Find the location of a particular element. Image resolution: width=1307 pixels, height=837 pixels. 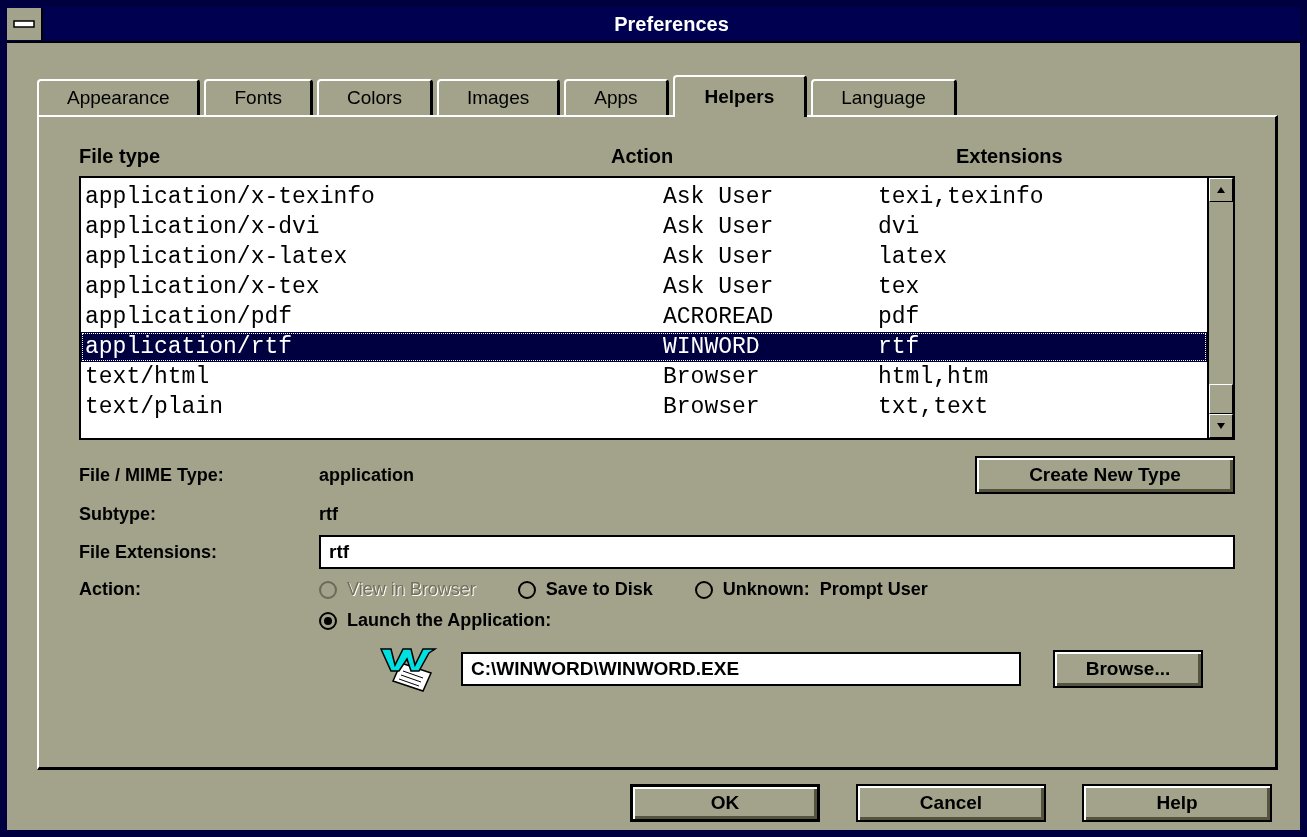

extensions-label: File Extensions: is located at coordinates (149, 552).